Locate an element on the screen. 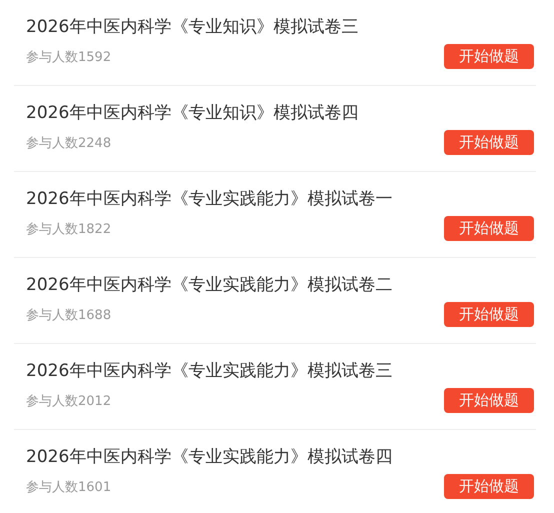 The width and height of the screenshot is (554, 513). paper-title: 2026年中医内科学《专业知识》模拟试卷三 is located at coordinates (193, 27).